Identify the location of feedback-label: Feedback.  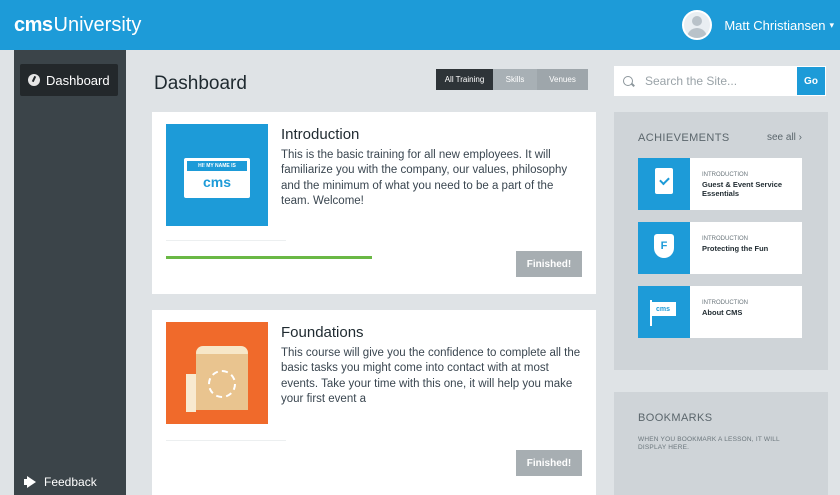
(70, 482).